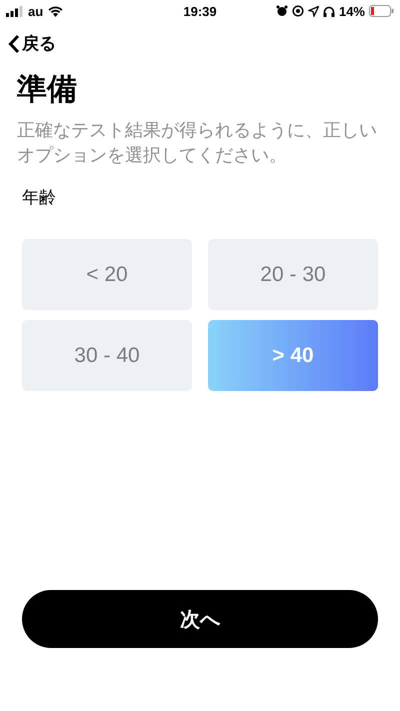 This screenshot has width=400, height=711. What do you see at coordinates (313, 11) in the screenshot?
I see `location-icon` at bounding box center [313, 11].